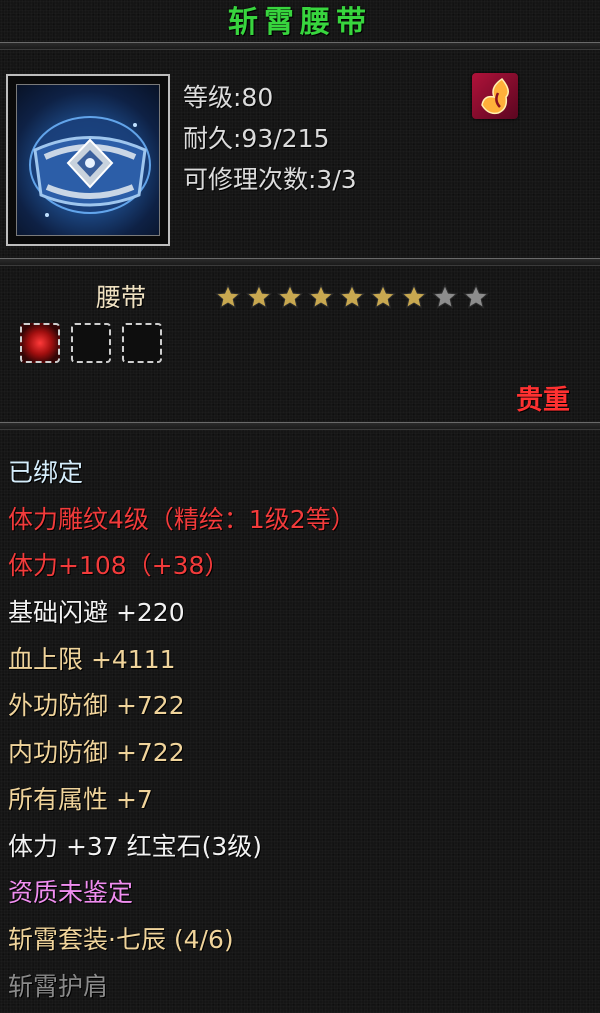 This screenshot has width=600, height=1013. What do you see at coordinates (92, 659) in the screenshot?
I see `max-hp-attribute: 血上限 +4111` at bounding box center [92, 659].